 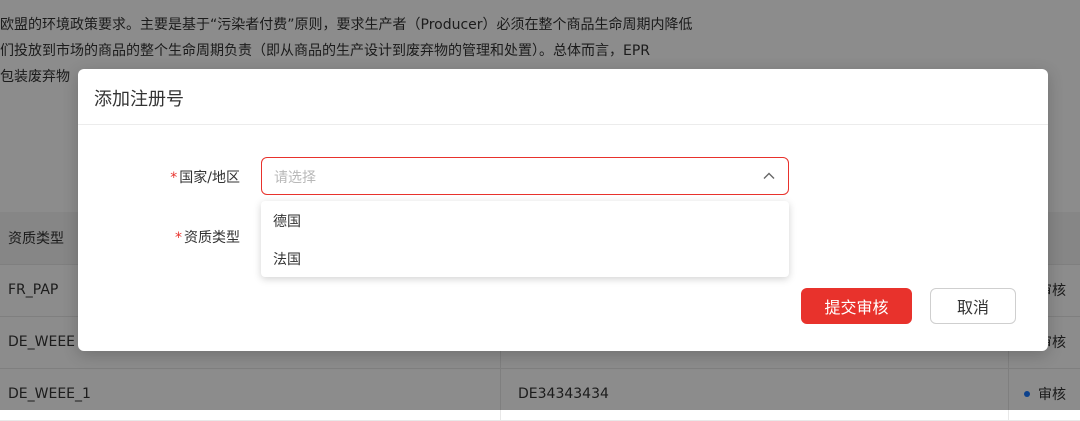 I want to click on qualification-type-label: * 资质类型, so click(x=207, y=238).